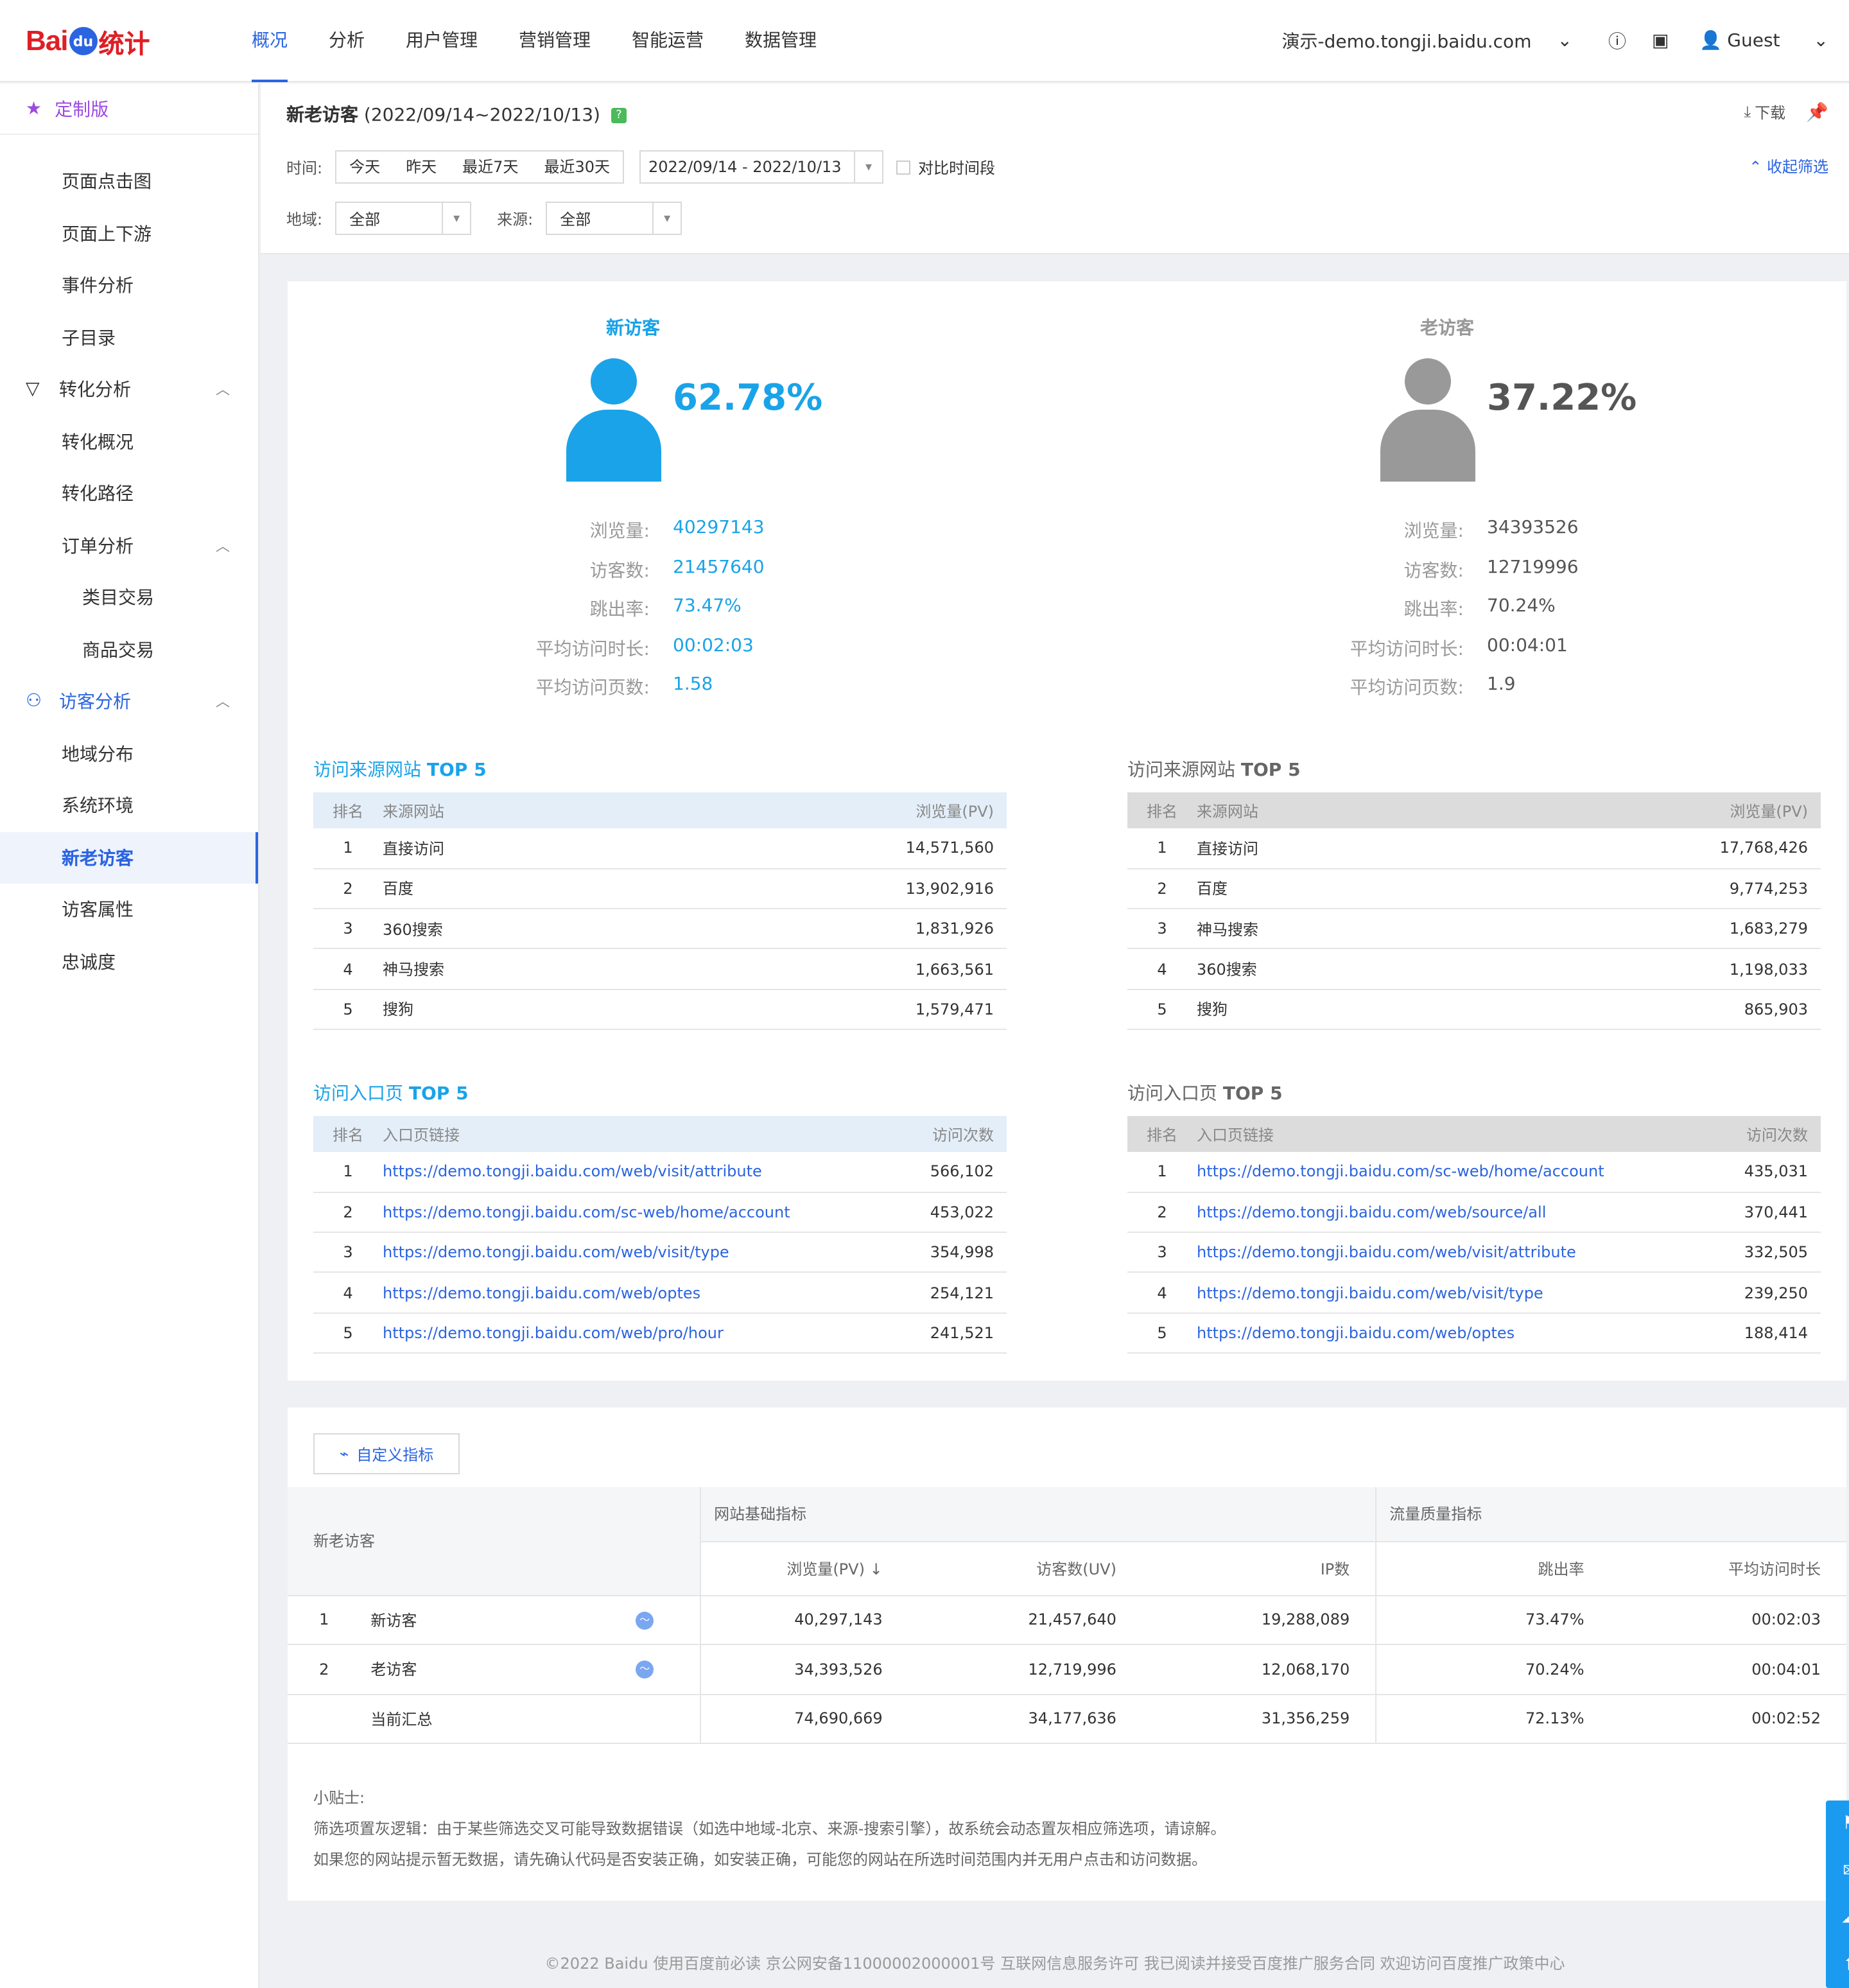 Image resolution: width=1849 pixels, height=1988 pixels. Describe the element at coordinates (1561, 1569) in the screenshot. I see `column-header-label: 跳出率` at that location.